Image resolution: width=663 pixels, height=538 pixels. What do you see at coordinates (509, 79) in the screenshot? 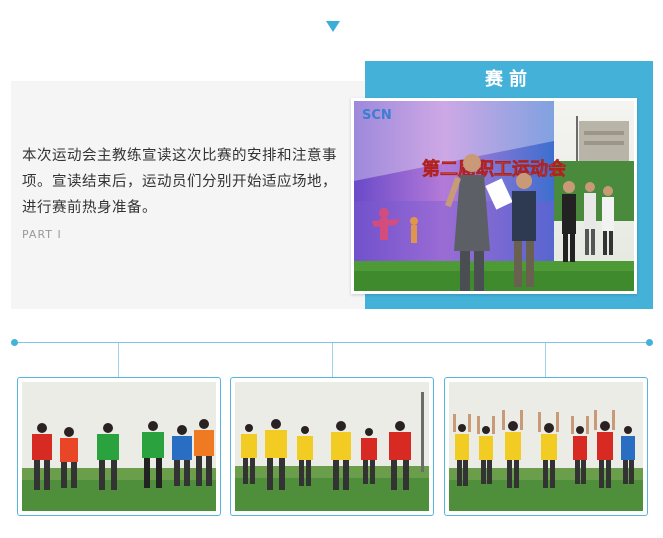
I see `section-title: 赛前` at bounding box center [509, 79].